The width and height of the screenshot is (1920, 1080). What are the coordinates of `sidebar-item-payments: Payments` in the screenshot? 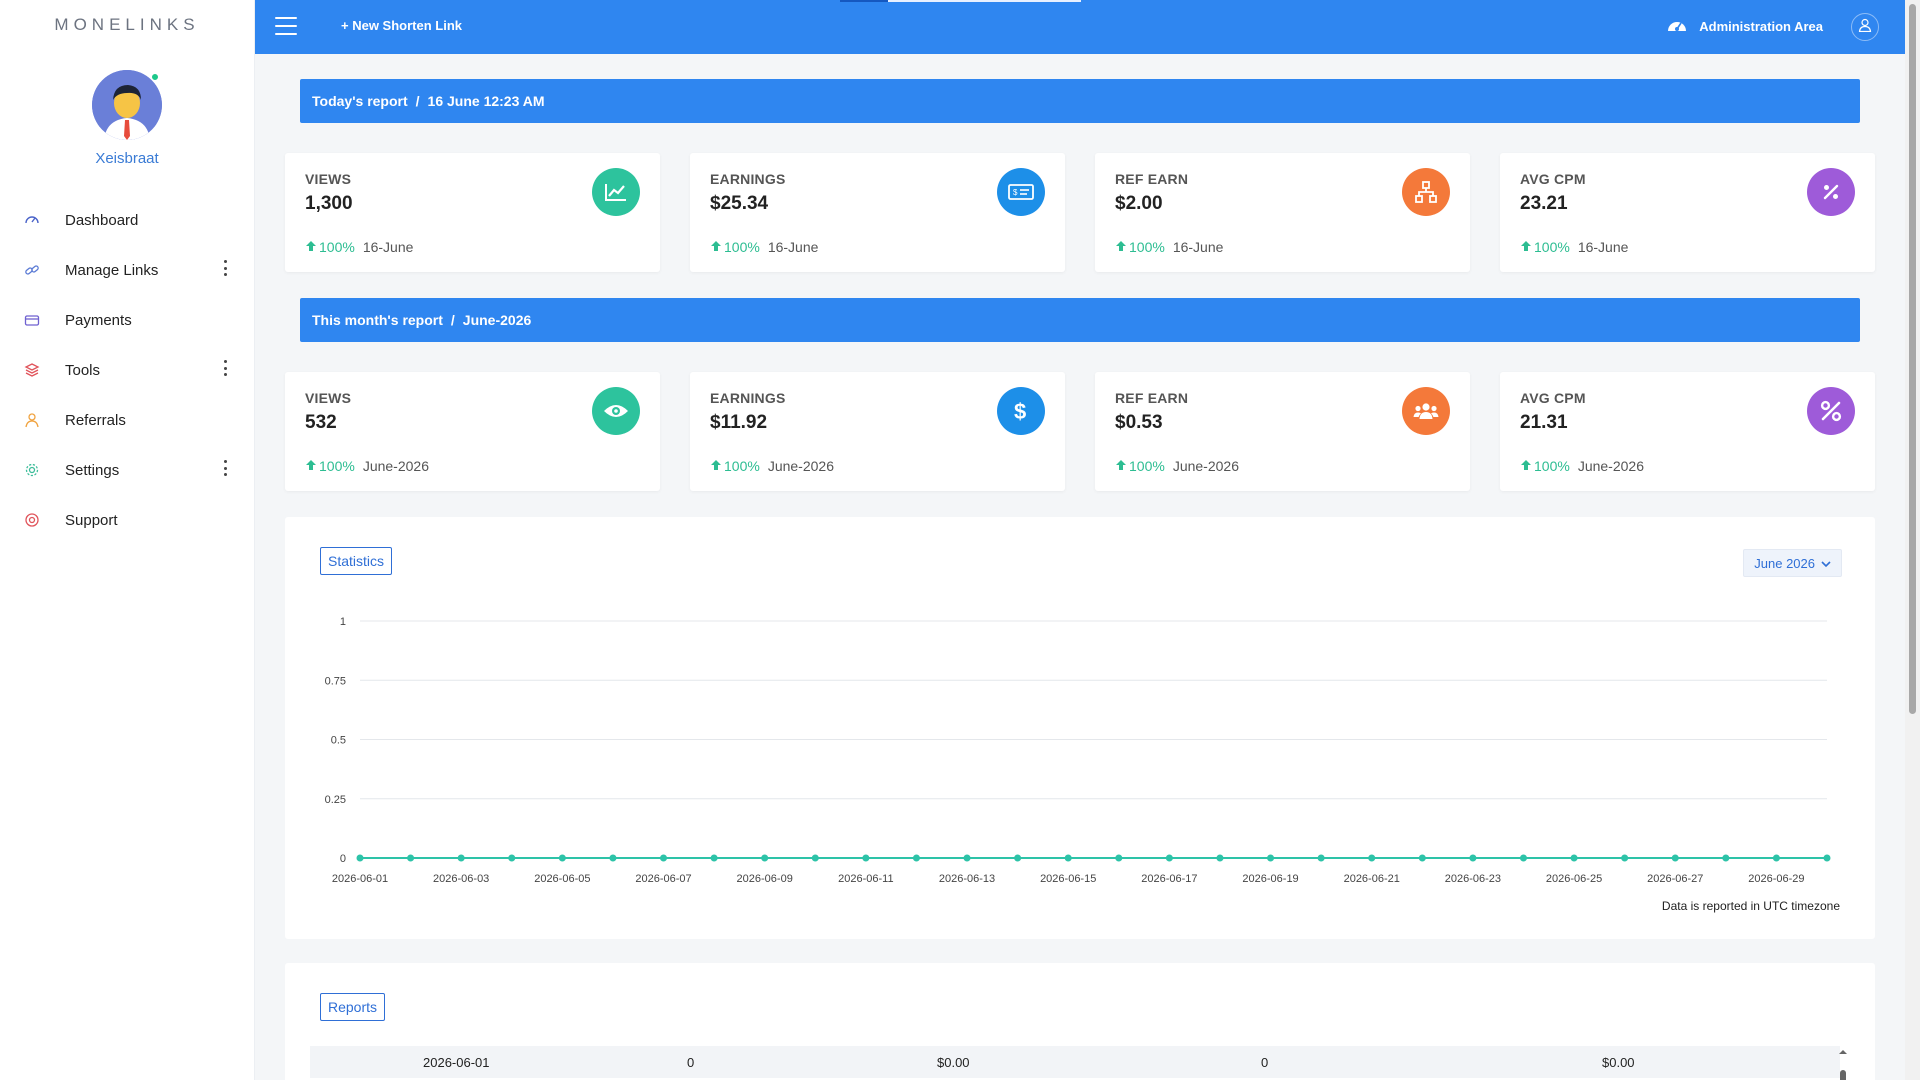 It's located at (127, 320).